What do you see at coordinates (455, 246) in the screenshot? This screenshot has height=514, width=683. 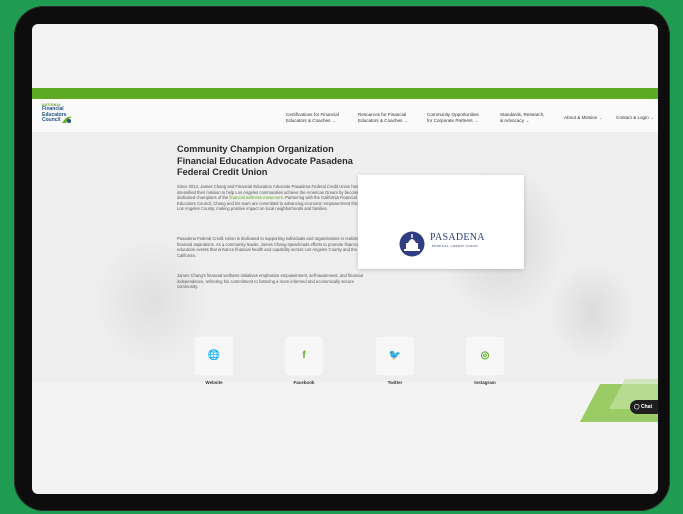 I see `partner-logo-subtitle: FEDERAL CREDIT UNION` at bounding box center [455, 246].